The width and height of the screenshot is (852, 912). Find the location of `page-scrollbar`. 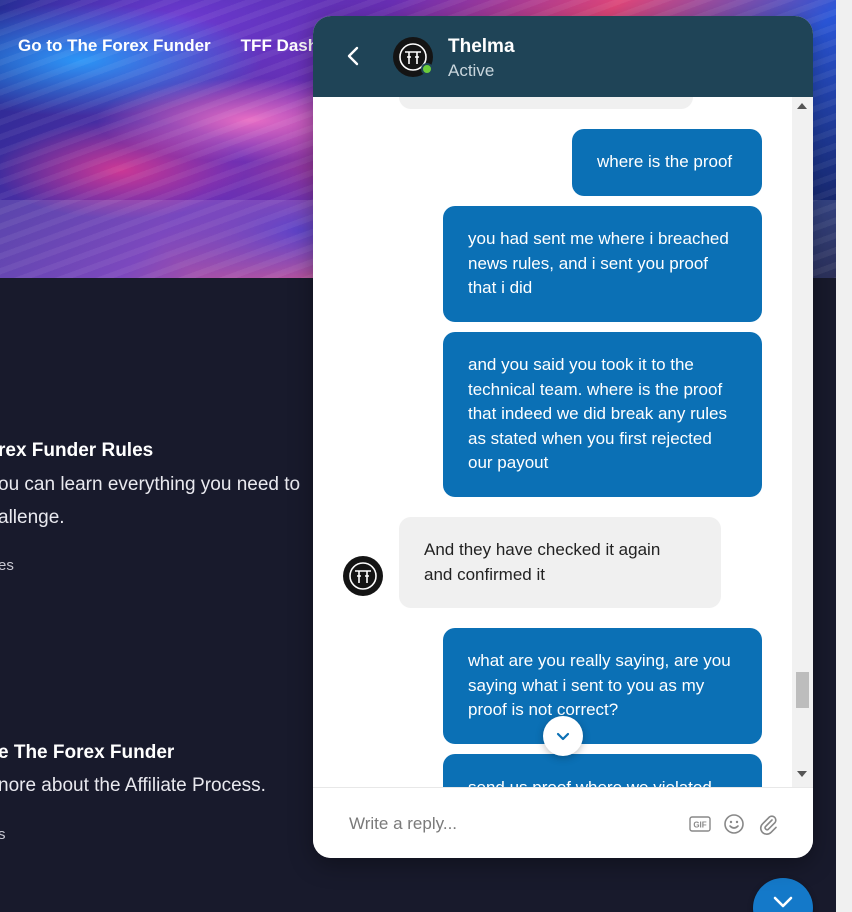

page-scrollbar is located at coordinates (844, 456).